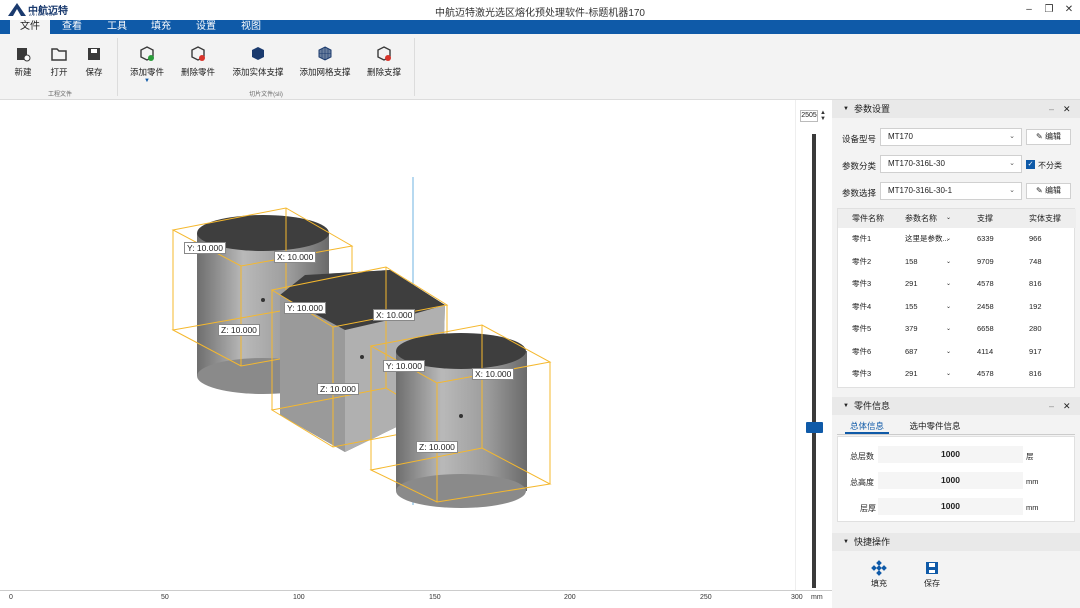 Image resolution: width=1080 pixels, height=608 pixels. I want to click on delete-part-button: 删除零件, so click(198, 62).